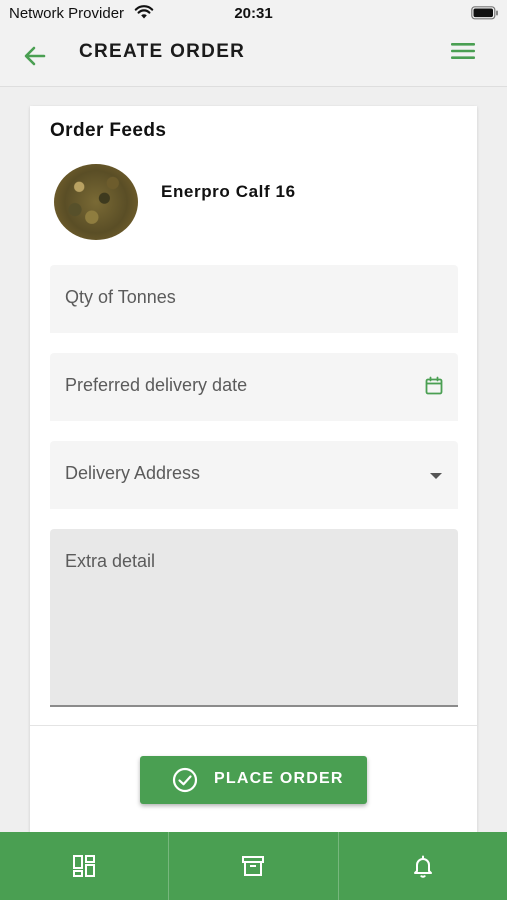 The image size is (507, 900). Describe the element at coordinates (120, 297) in the screenshot. I see `qty-placeholder: Qty of Tonnes` at that location.